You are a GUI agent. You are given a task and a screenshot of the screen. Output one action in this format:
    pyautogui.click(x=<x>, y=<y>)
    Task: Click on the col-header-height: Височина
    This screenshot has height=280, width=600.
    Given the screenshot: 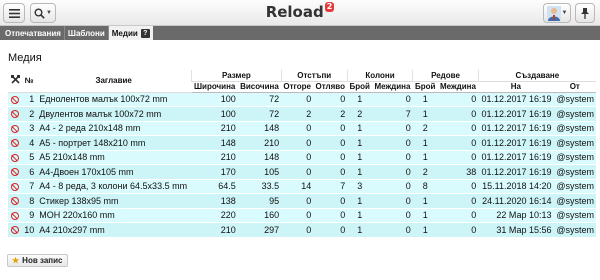 What is the action you would take?
    pyautogui.click(x=259, y=87)
    